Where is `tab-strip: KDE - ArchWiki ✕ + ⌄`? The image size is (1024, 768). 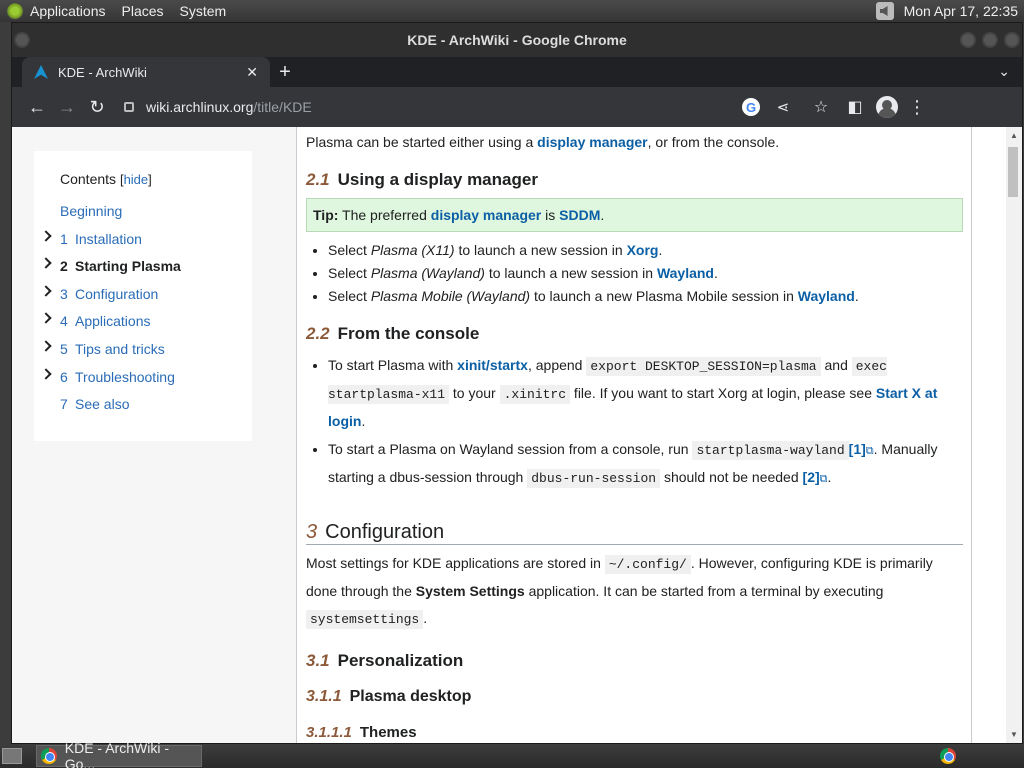
tab-strip: KDE - ArchWiki ✕ + ⌄ is located at coordinates (517, 72).